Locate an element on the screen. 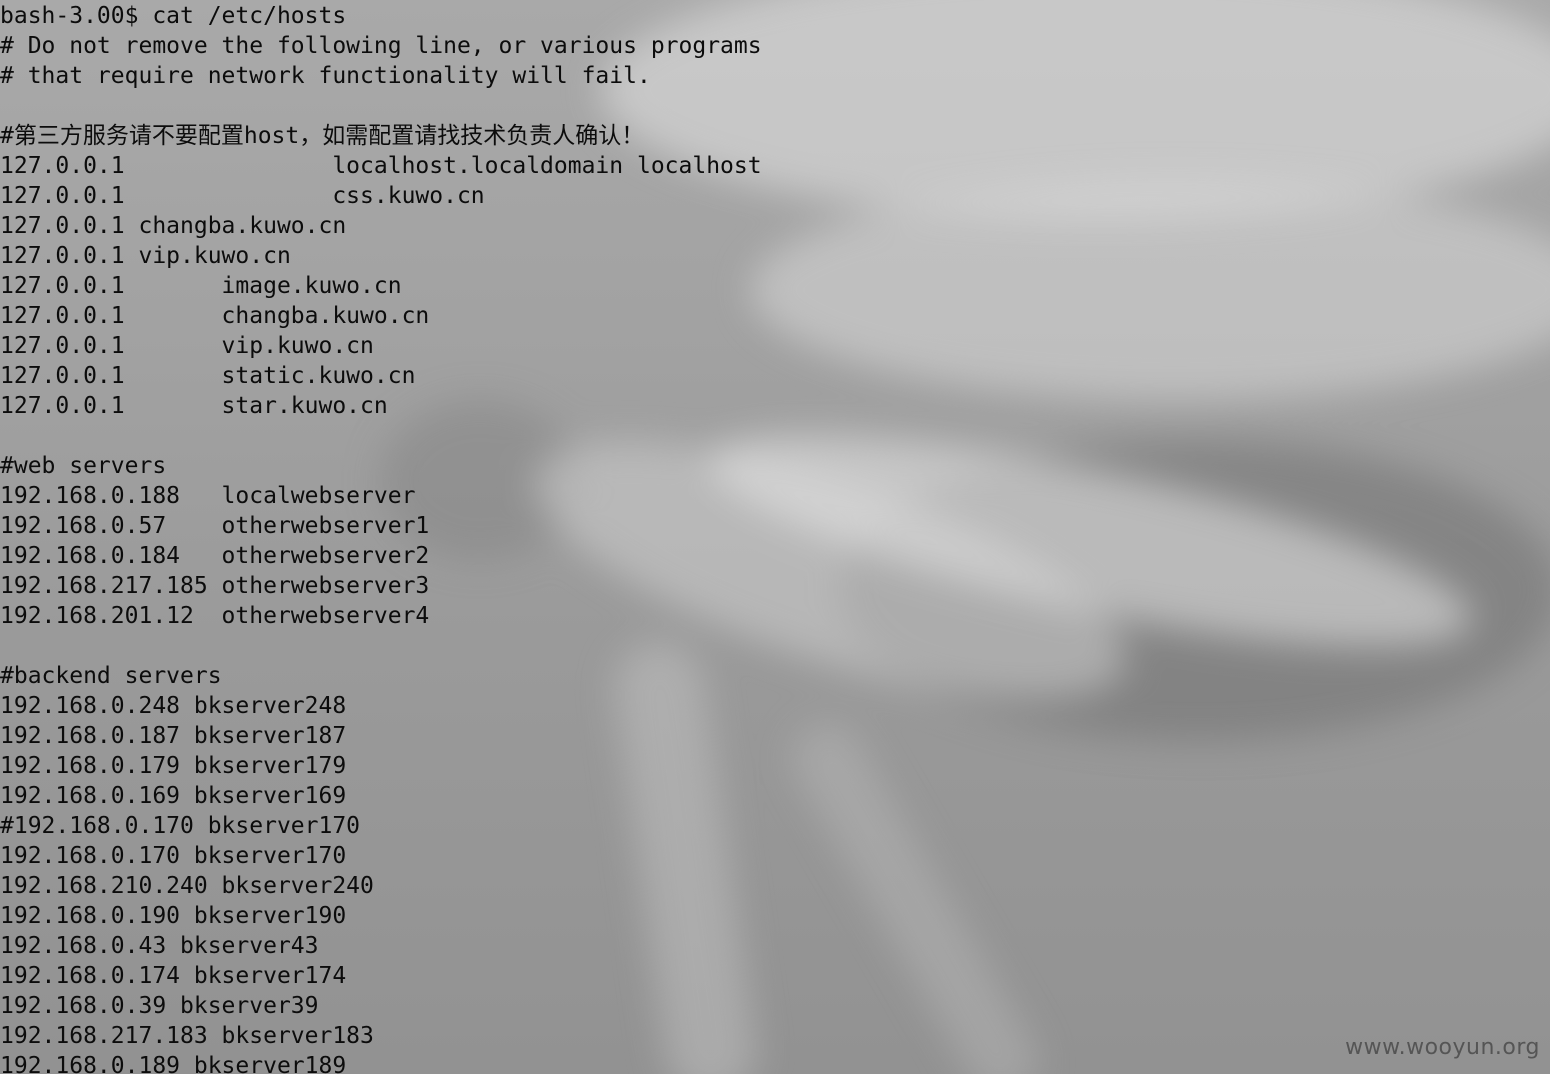 Image resolution: width=1550 pixels, height=1074 pixels. terminal-line: #backend servers is located at coordinates (111, 676).